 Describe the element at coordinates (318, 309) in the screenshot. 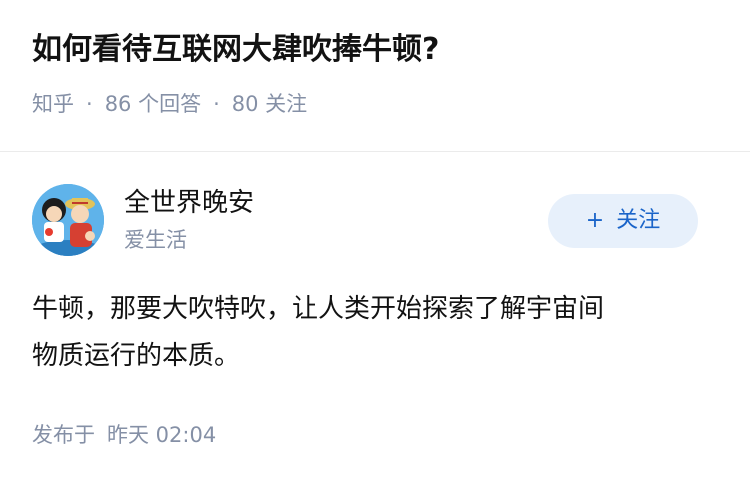

I see `answer-text-line: 牛顿，那要大吹特吹，让人类开始探索了解宇宙间` at that location.